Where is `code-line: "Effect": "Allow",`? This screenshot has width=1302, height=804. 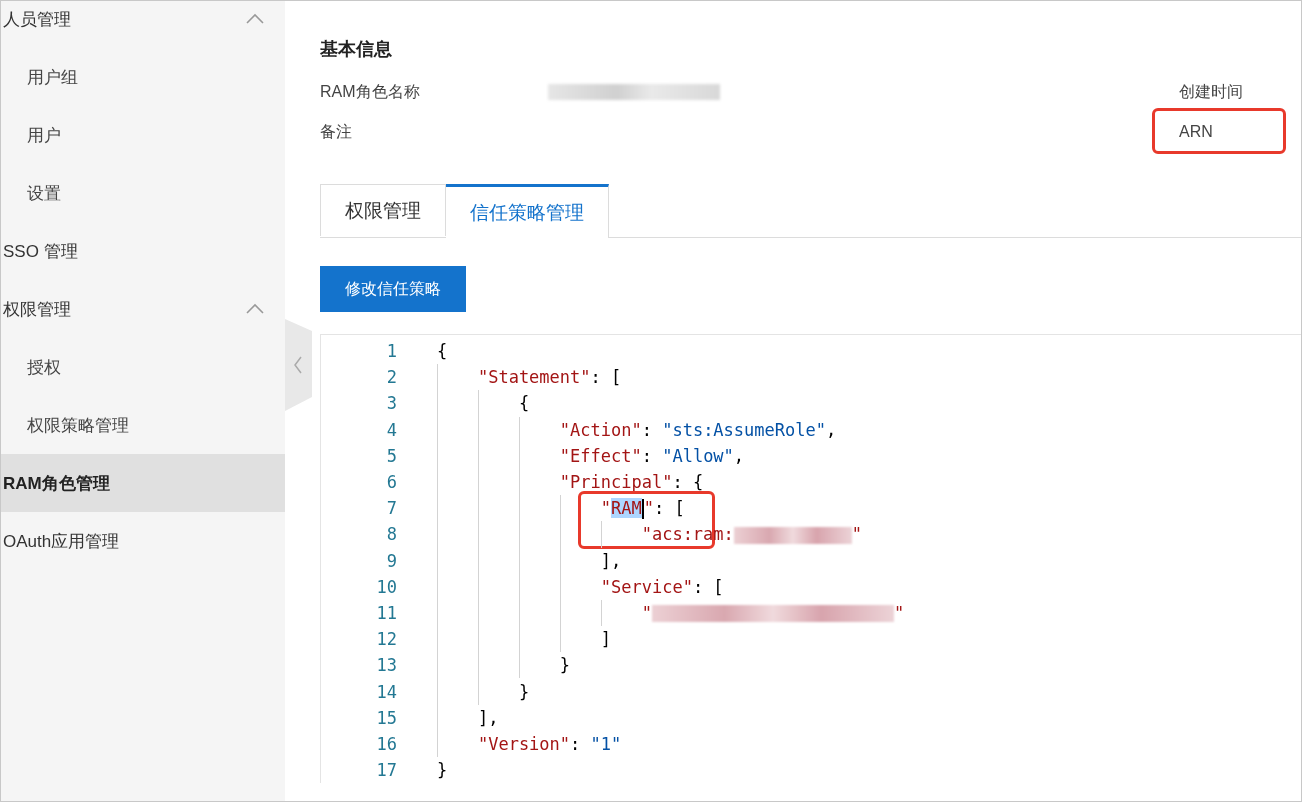 code-line: "Effect": "Allow", is located at coordinates (652, 455).